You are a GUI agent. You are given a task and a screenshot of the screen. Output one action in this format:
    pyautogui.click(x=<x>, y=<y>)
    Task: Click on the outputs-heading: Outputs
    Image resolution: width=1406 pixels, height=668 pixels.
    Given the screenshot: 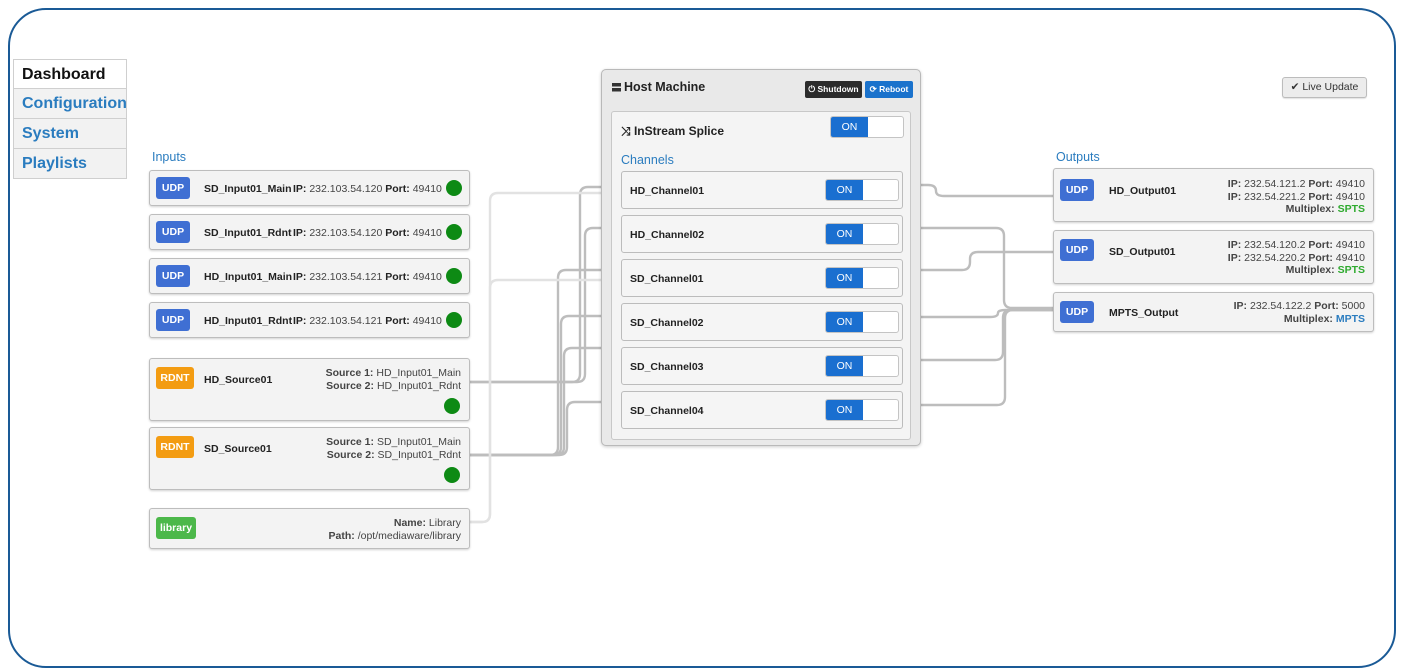 What is the action you would take?
    pyautogui.click(x=1078, y=157)
    